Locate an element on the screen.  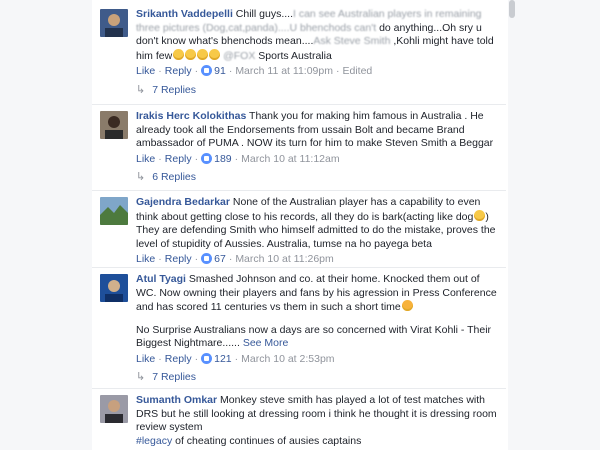
comment-author: Irakis Herc Kolokithas is located at coordinates (191, 116).